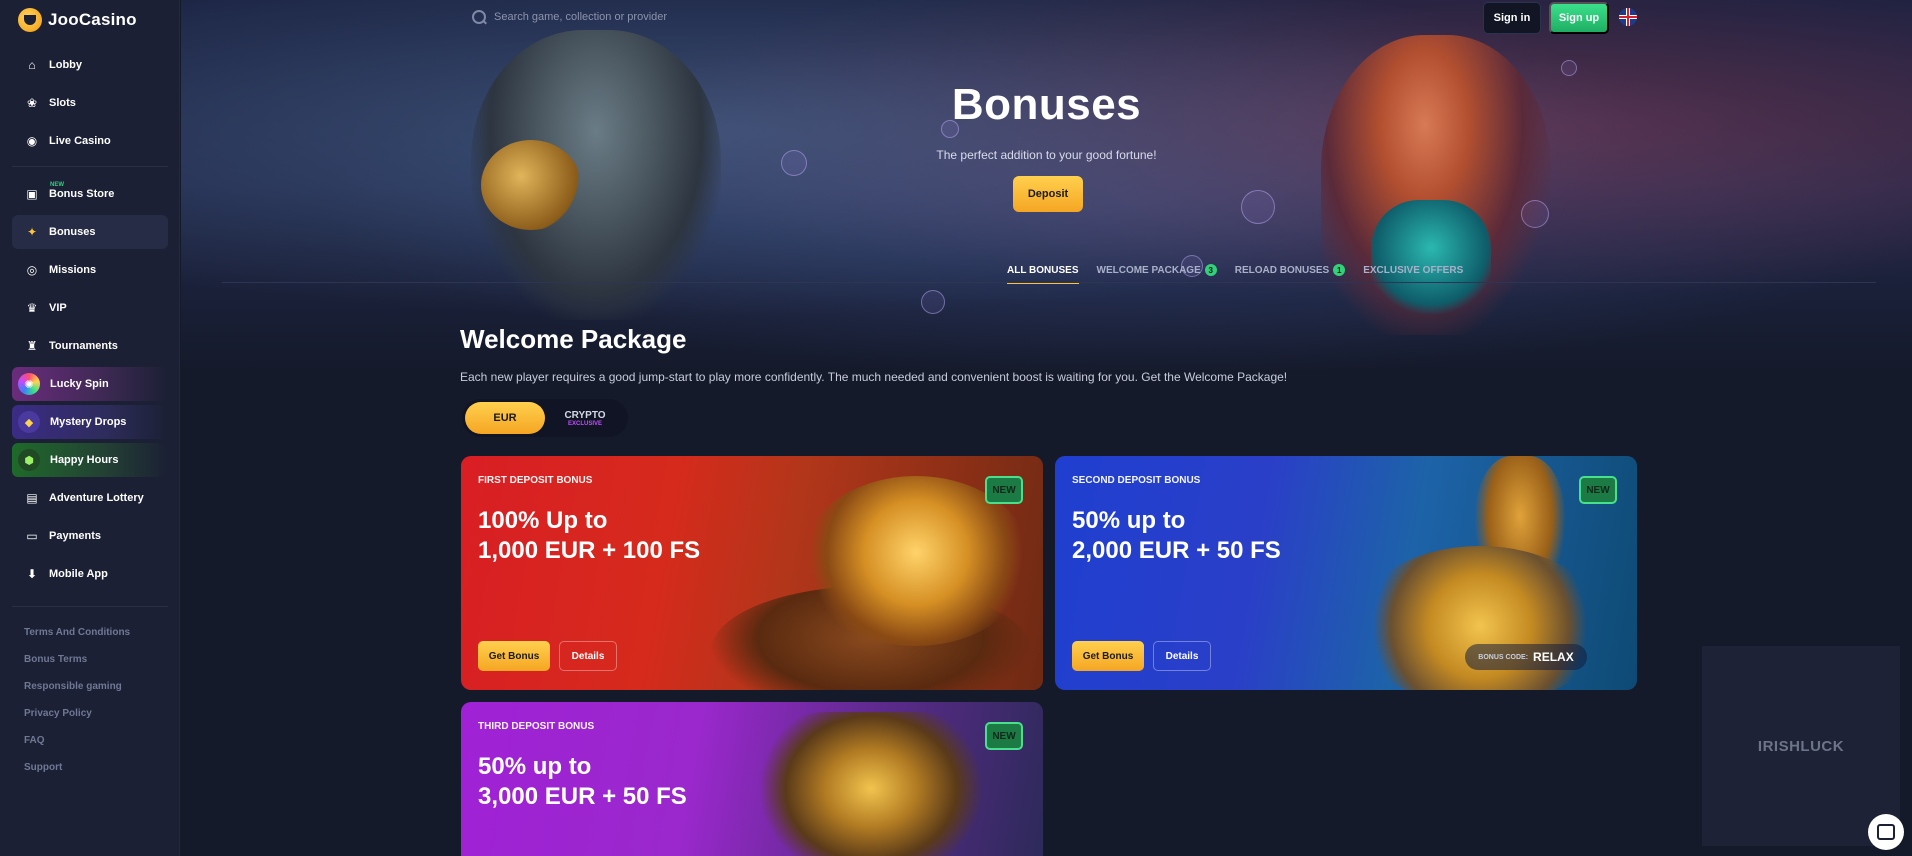 This screenshot has height=856, width=1912. What do you see at coordinates (1282, 270) in the screenshot?
I see `tab-label: RELOAD BONUSES` at bounding box center [1282, 270].